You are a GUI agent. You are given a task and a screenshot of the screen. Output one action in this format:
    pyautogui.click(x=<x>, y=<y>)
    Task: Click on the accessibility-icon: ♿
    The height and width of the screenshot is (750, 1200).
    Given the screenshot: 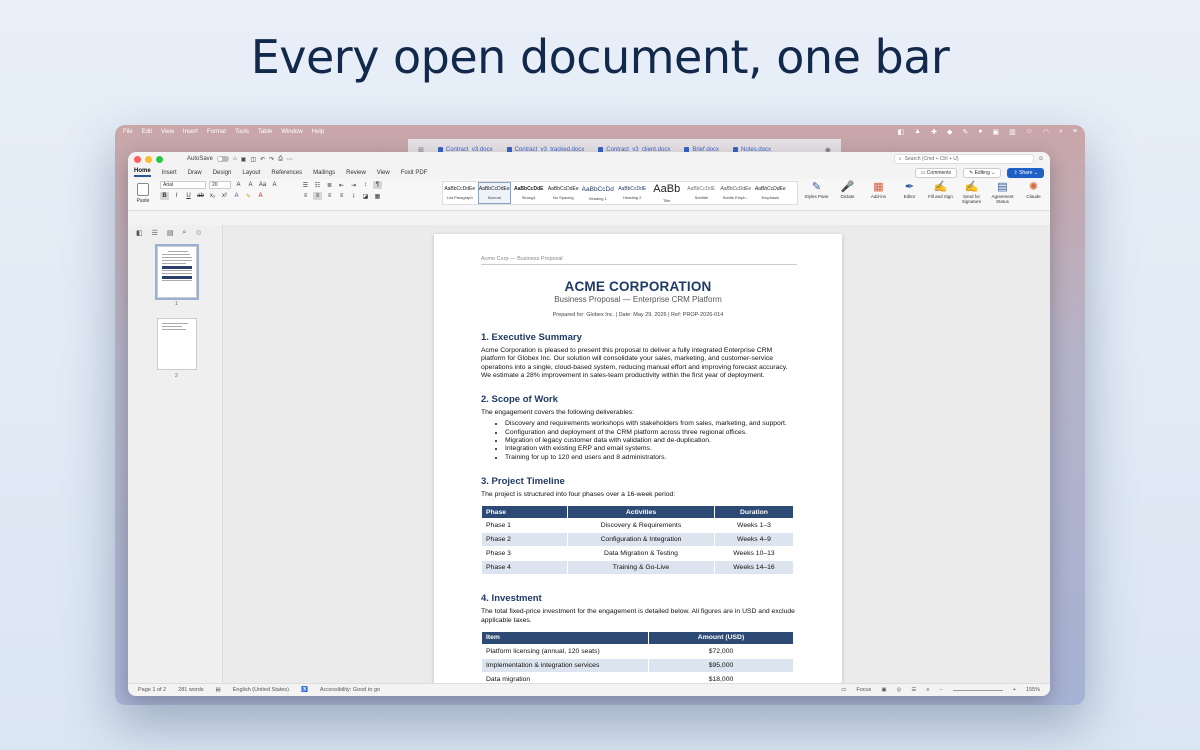 What is the action you would take?
    pyautogui.click(x=304, y=690)
    